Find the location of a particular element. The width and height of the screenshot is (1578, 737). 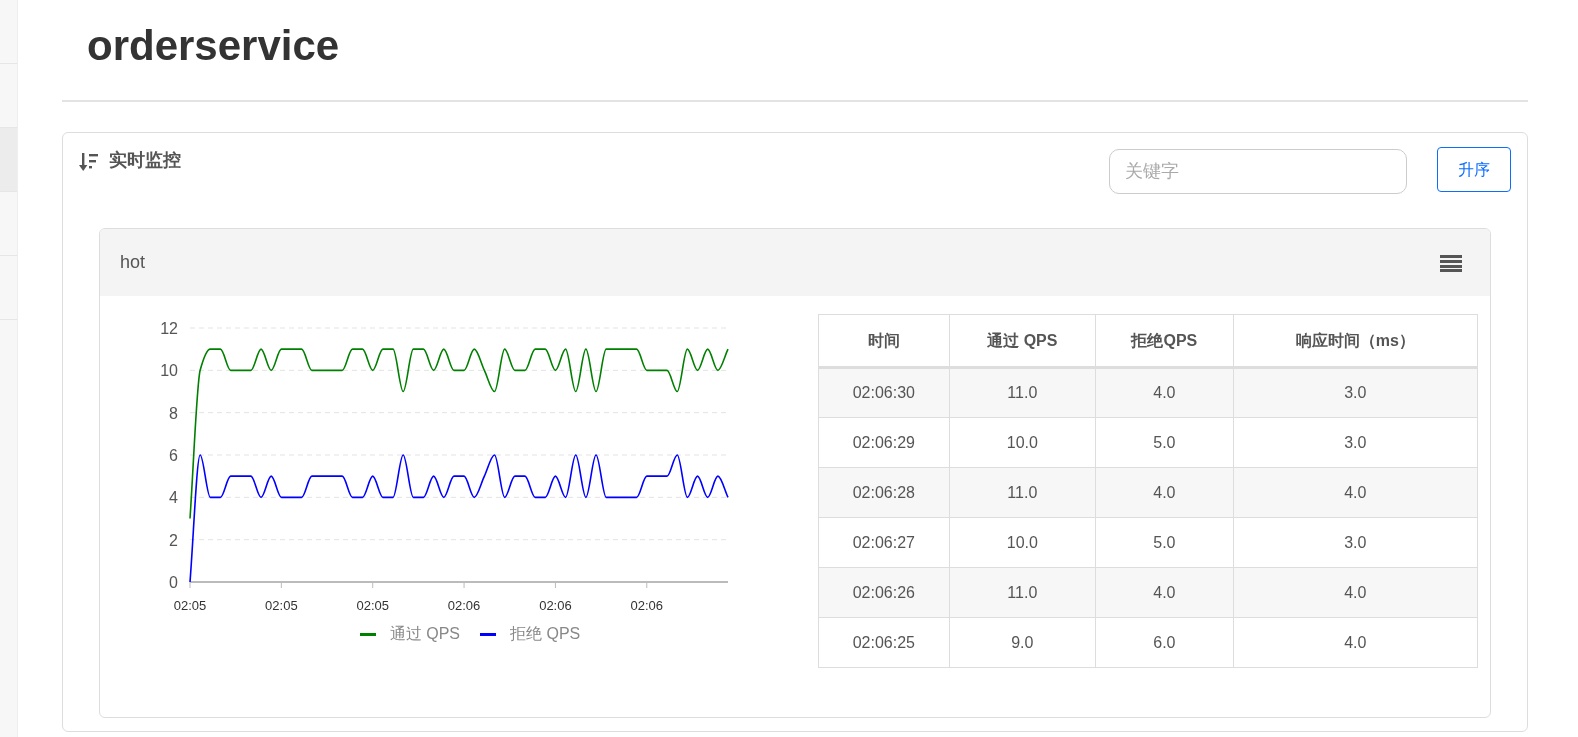

y-tick-label: 4 is located at coordinates (173, 498).